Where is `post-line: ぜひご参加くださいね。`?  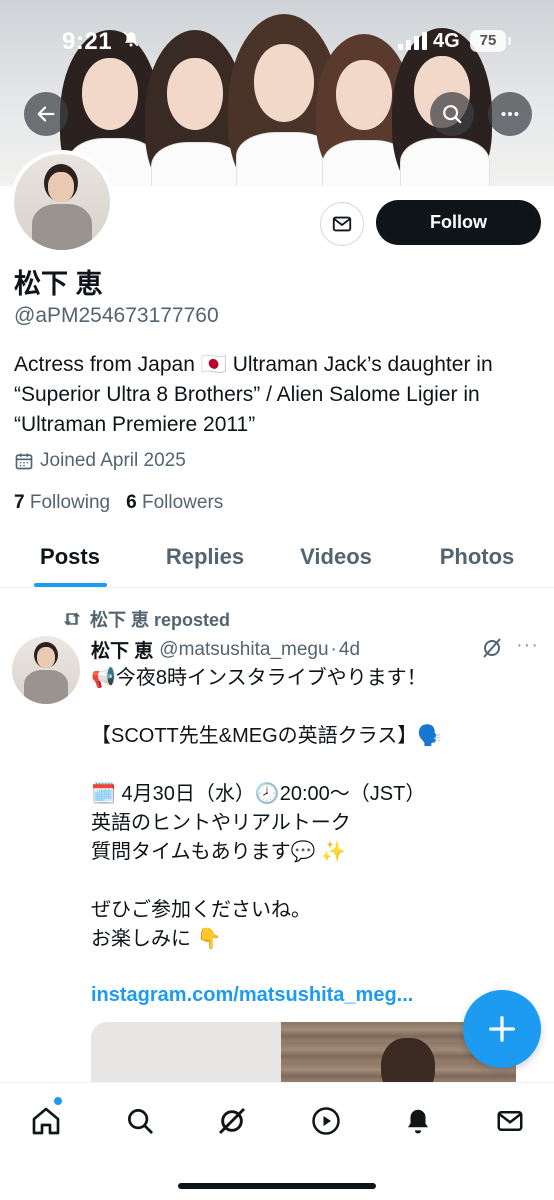 post-line: ぜひご参加くださいね。 is located at coordinates (201, 910).